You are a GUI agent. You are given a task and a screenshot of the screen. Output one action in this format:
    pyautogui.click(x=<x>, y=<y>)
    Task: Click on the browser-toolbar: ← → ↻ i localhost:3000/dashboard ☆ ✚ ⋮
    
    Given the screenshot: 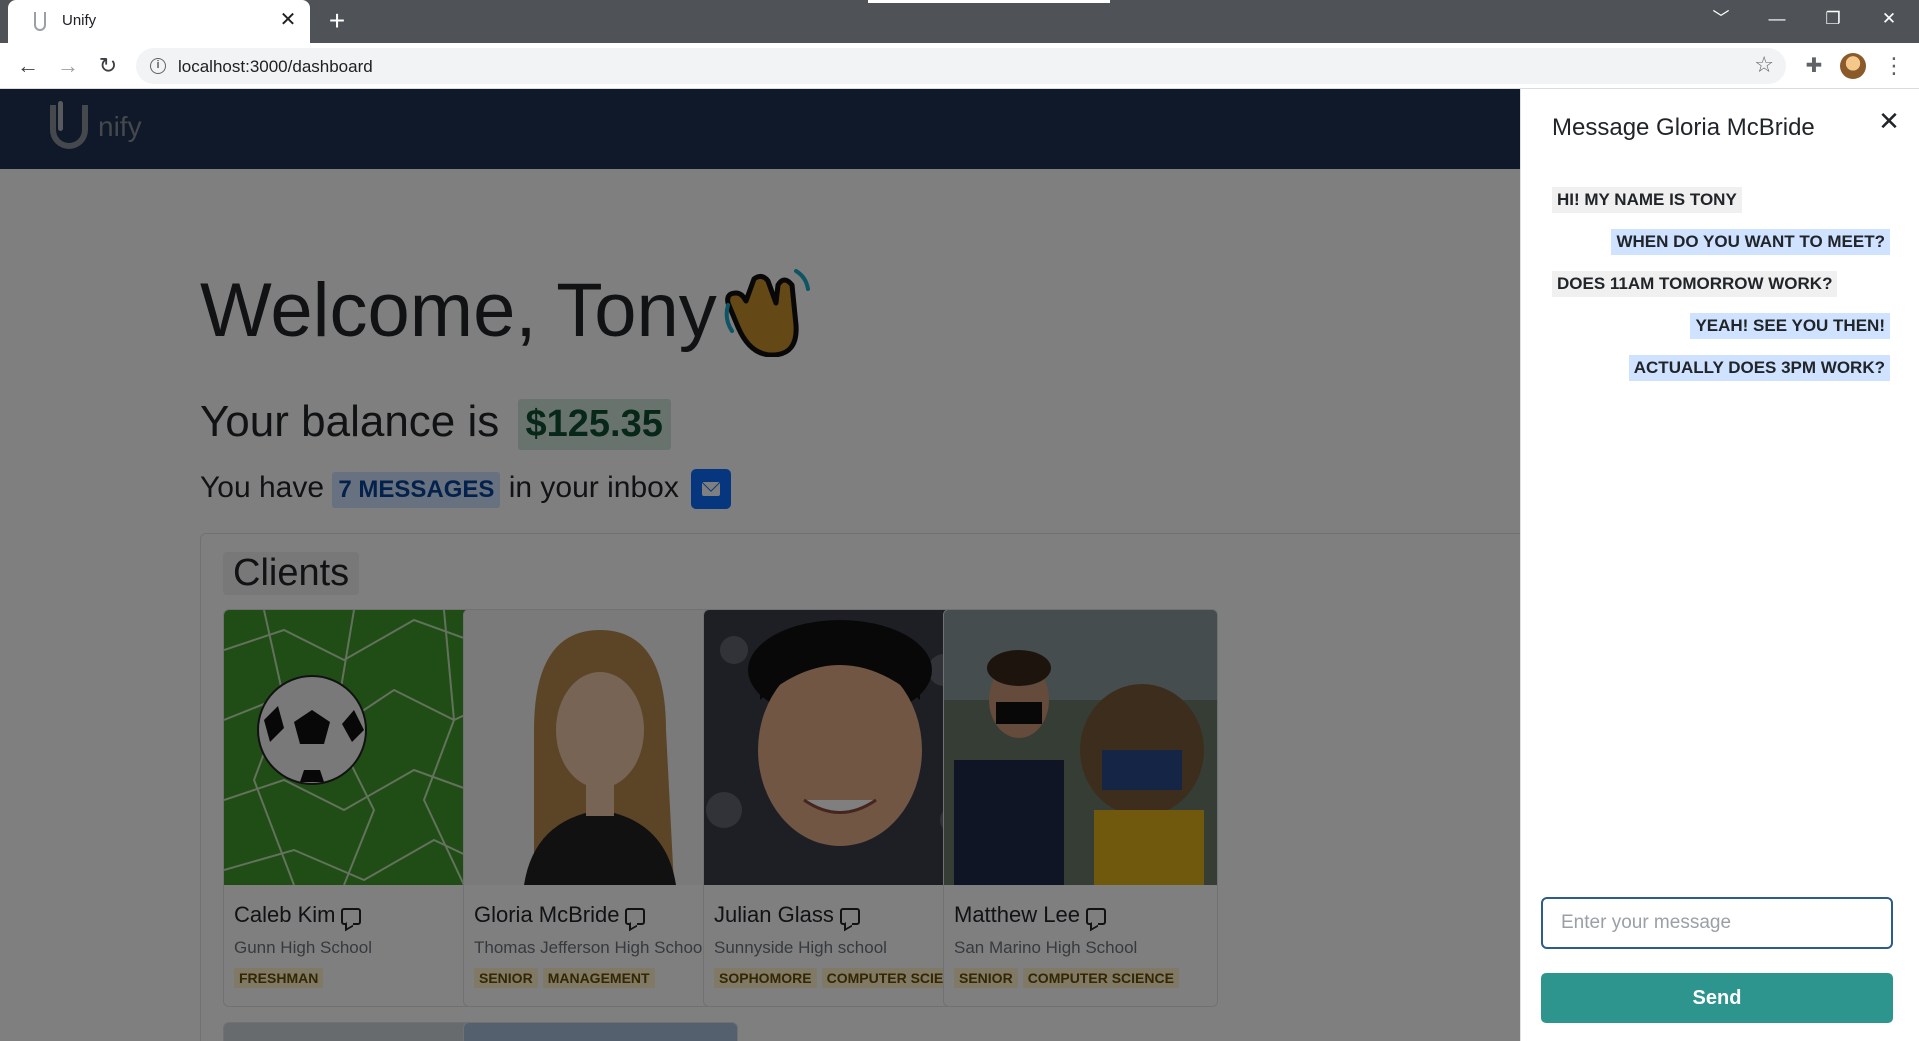 What is the action you would take?
    pyautogui.click(x=959, y=66)
    